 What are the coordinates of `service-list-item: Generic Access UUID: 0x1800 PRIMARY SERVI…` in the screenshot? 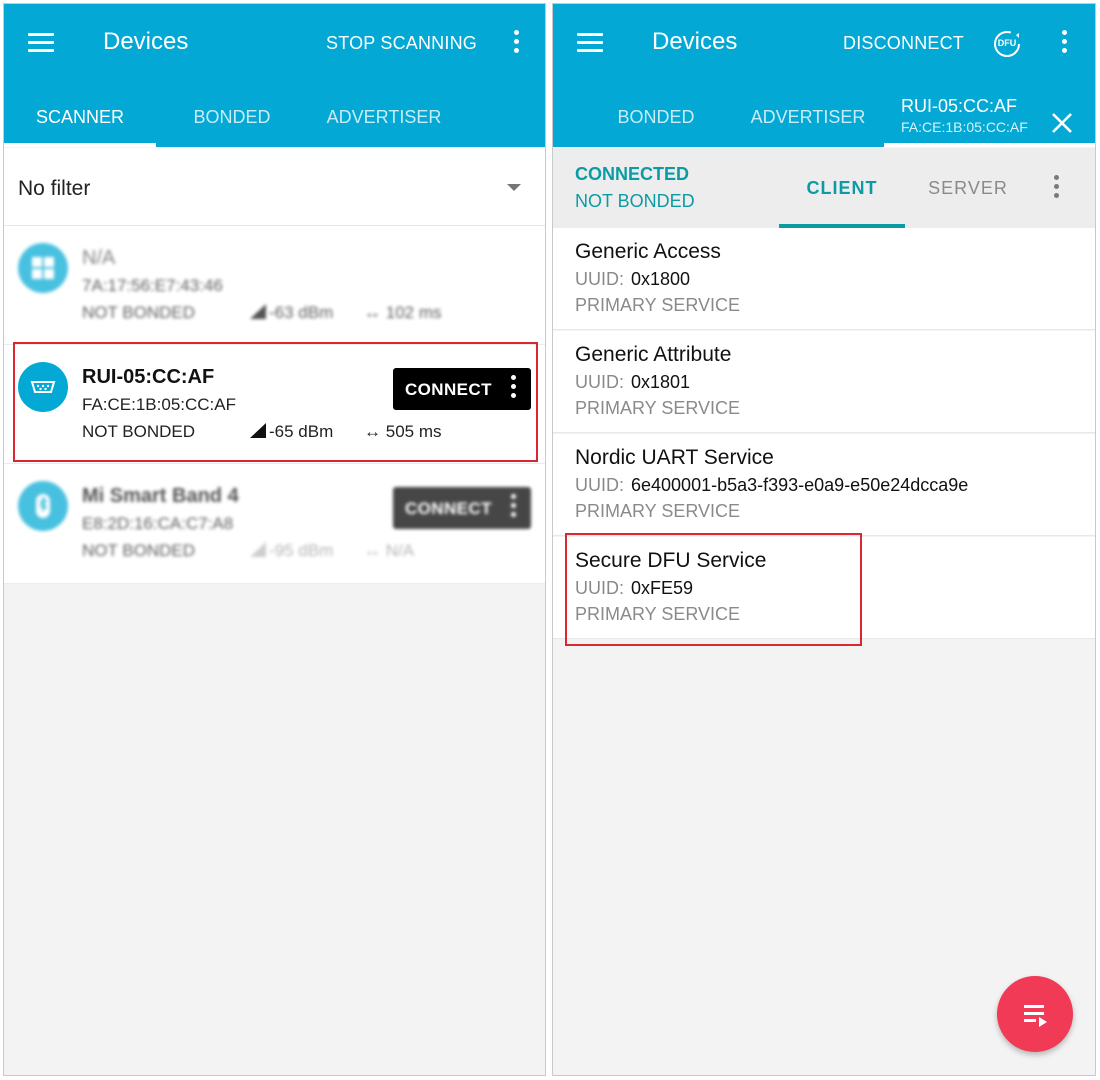 It's located at (824, 279).